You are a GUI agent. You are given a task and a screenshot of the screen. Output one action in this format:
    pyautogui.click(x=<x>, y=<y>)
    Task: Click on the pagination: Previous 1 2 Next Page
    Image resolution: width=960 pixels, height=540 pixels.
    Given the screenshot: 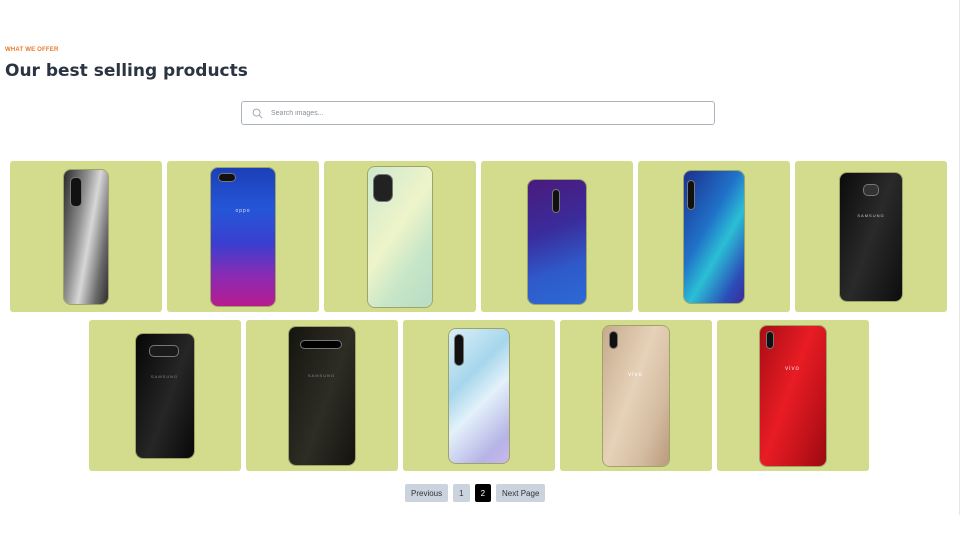 What is the action you would take?
    pyautogui.click(x=475, y=493)
    